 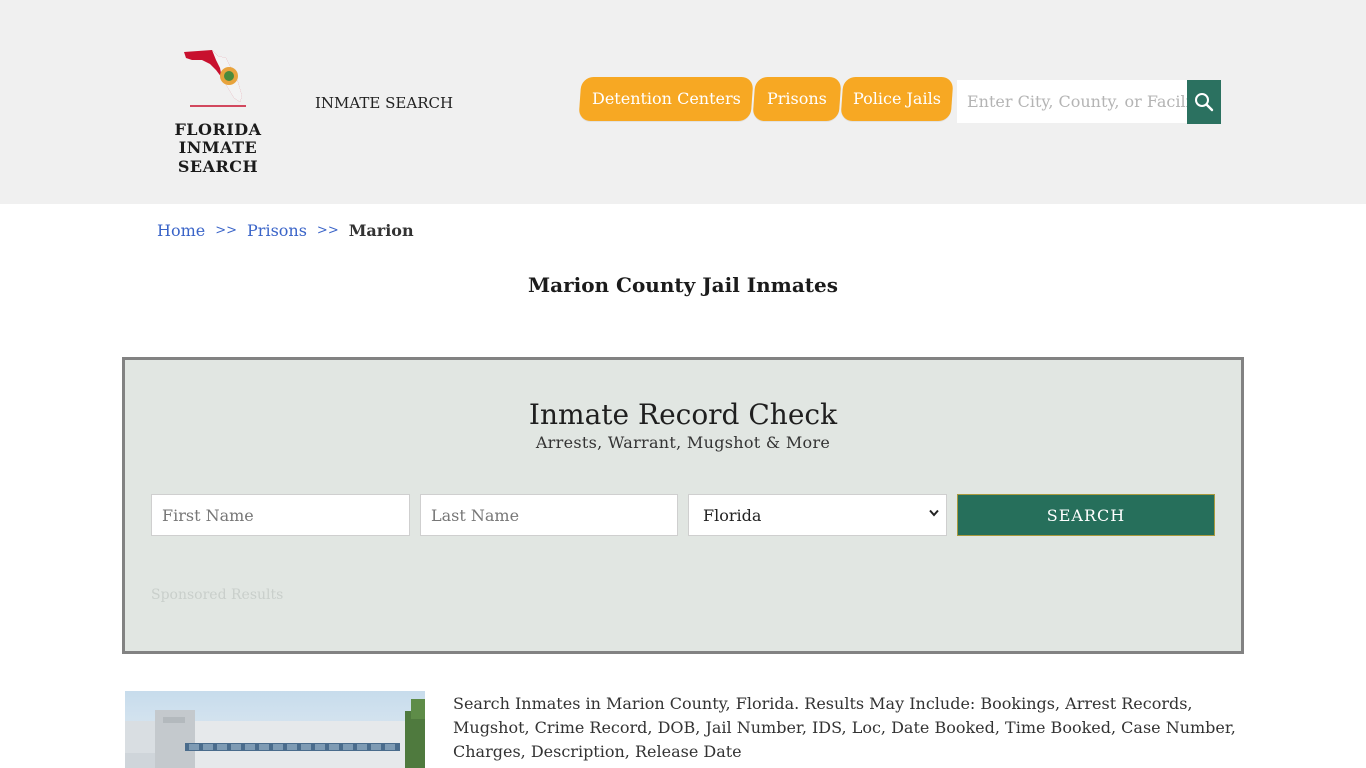 I want to click on nav-tab-police-jails: Police Jails, so click(x=897, y=99).